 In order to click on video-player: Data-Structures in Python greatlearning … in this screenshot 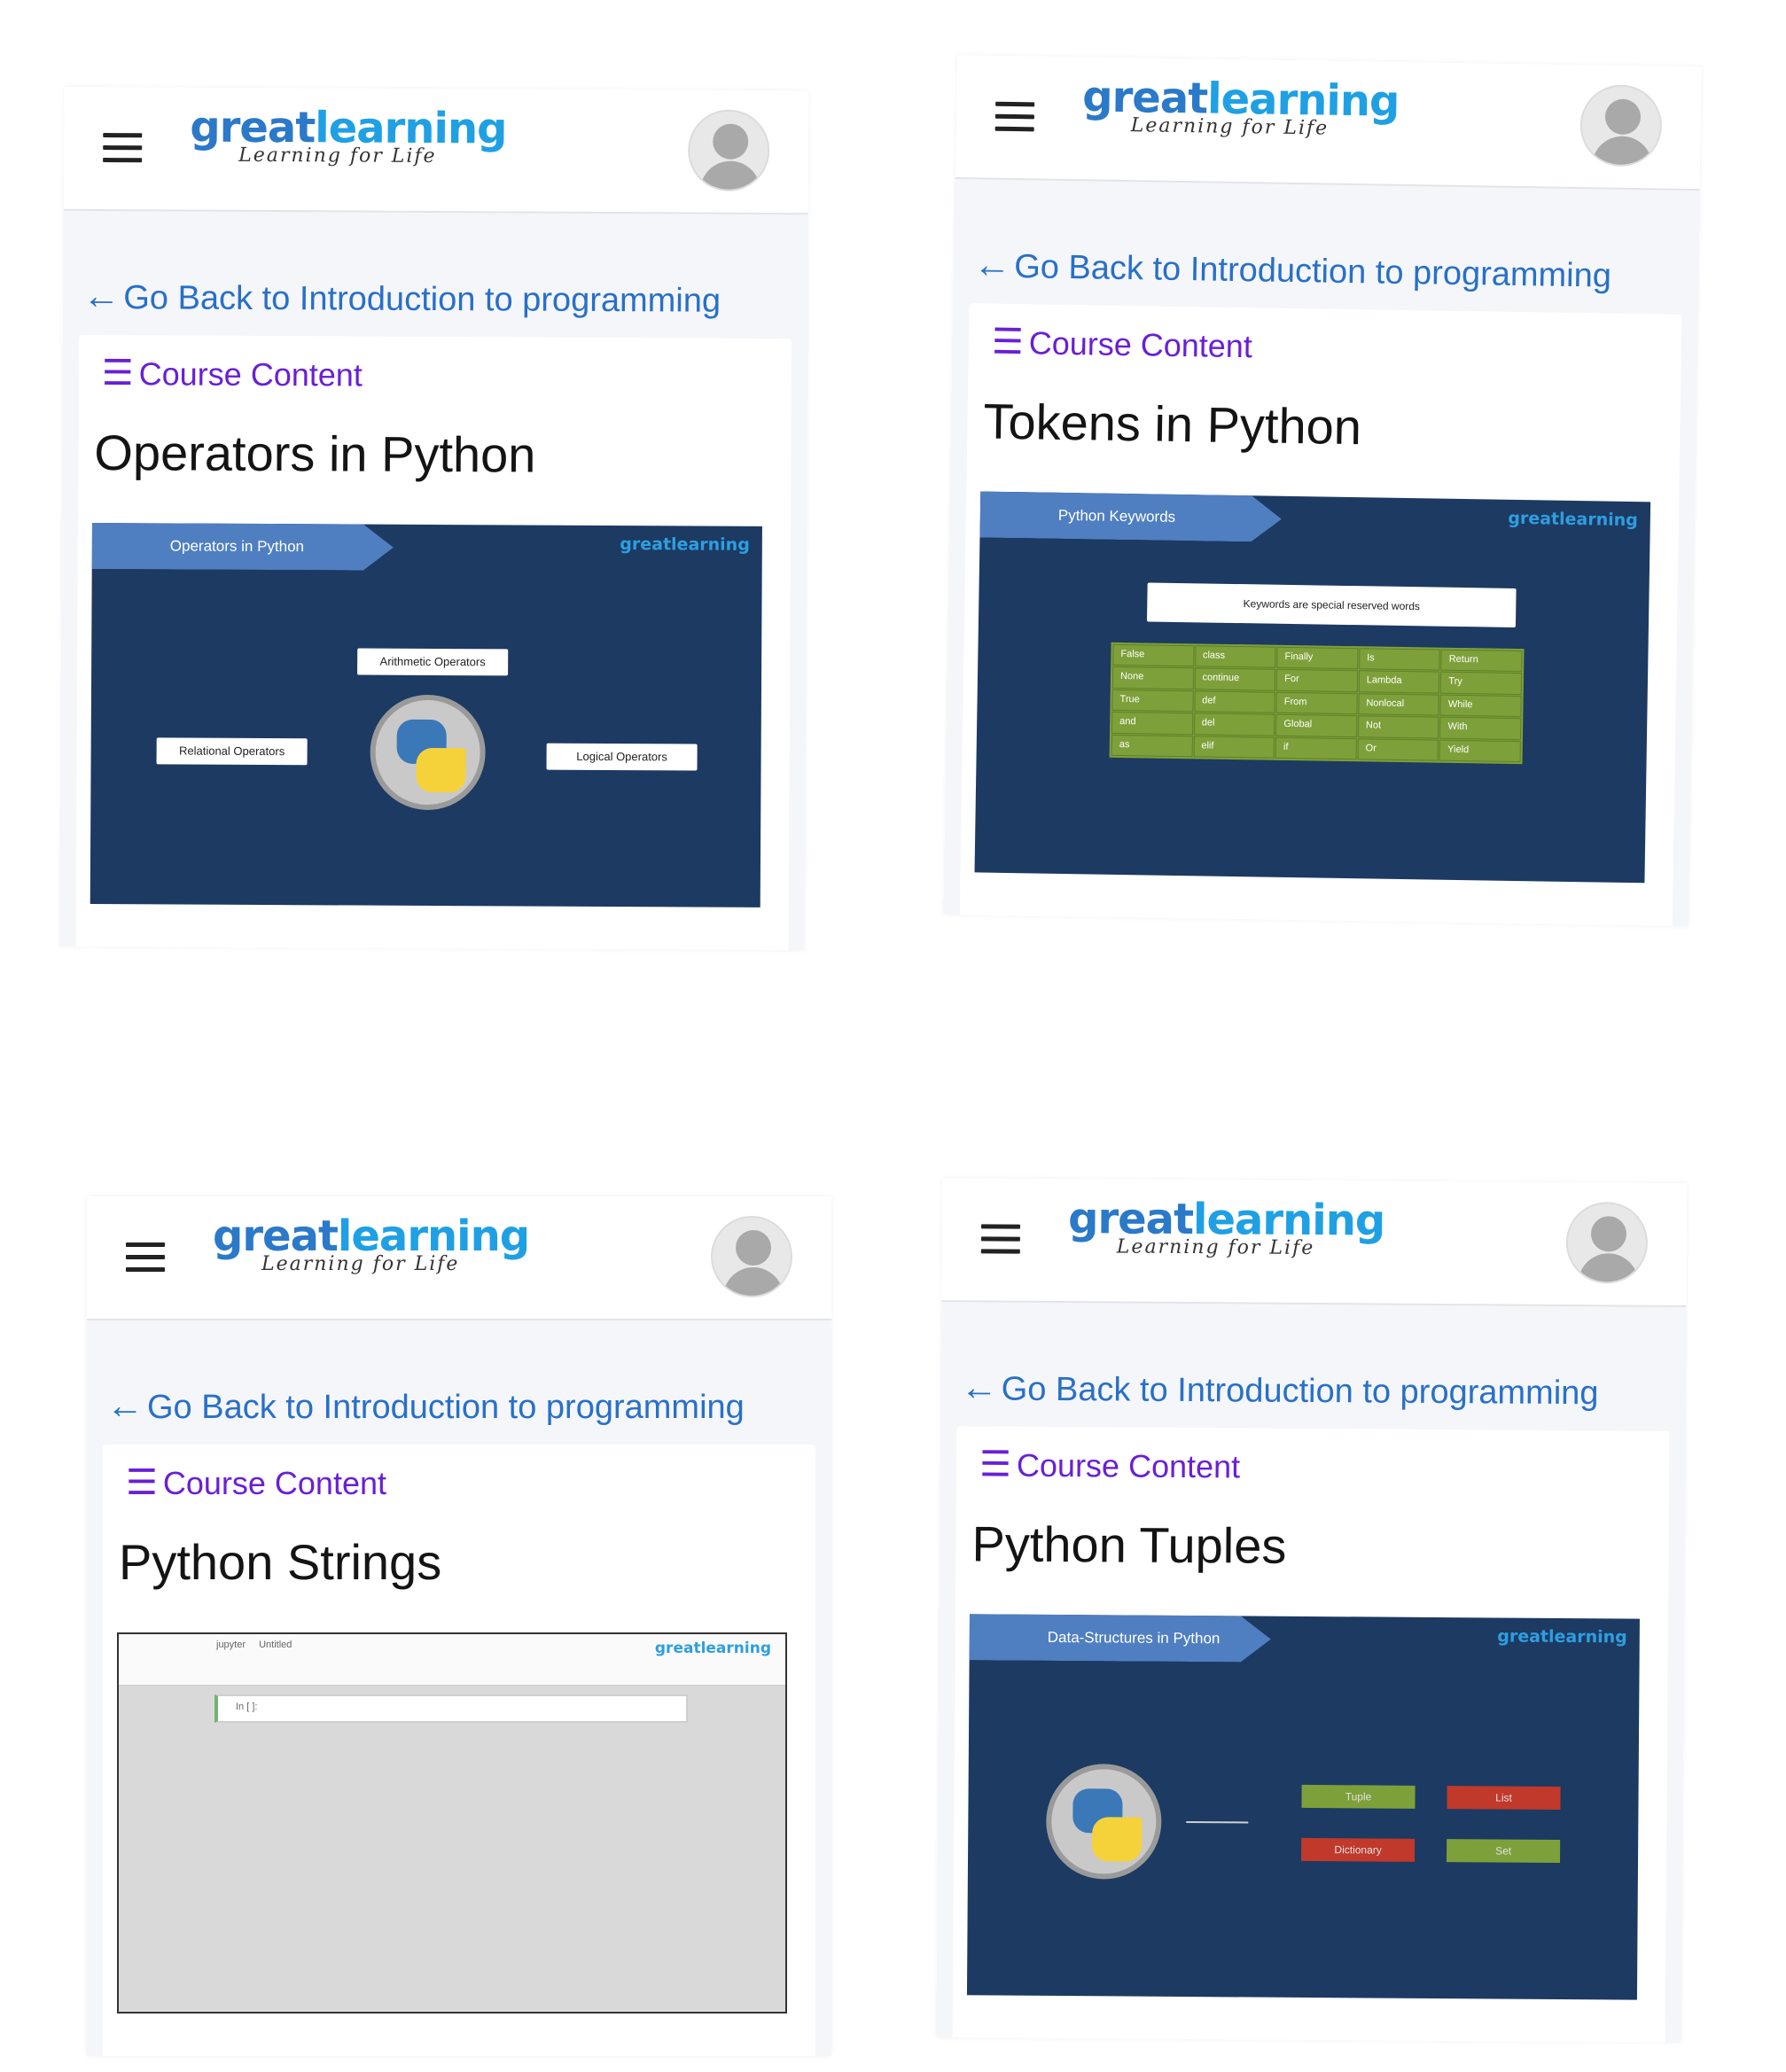, I will do `click(1303, 1807)`.